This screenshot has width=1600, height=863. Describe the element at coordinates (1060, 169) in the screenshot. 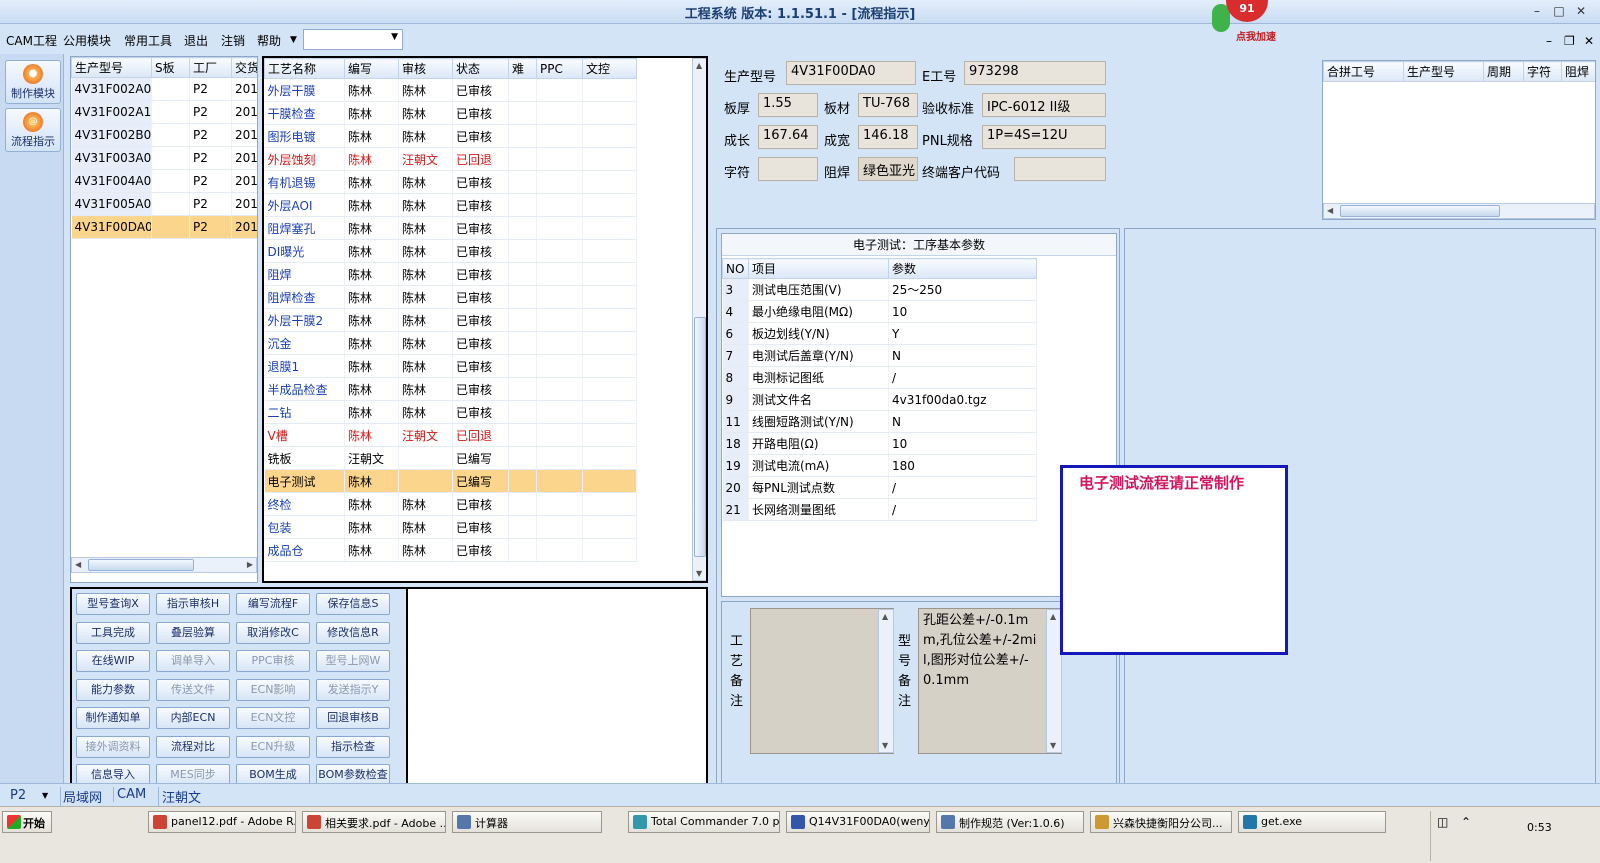

I see `customer-field` at that location.